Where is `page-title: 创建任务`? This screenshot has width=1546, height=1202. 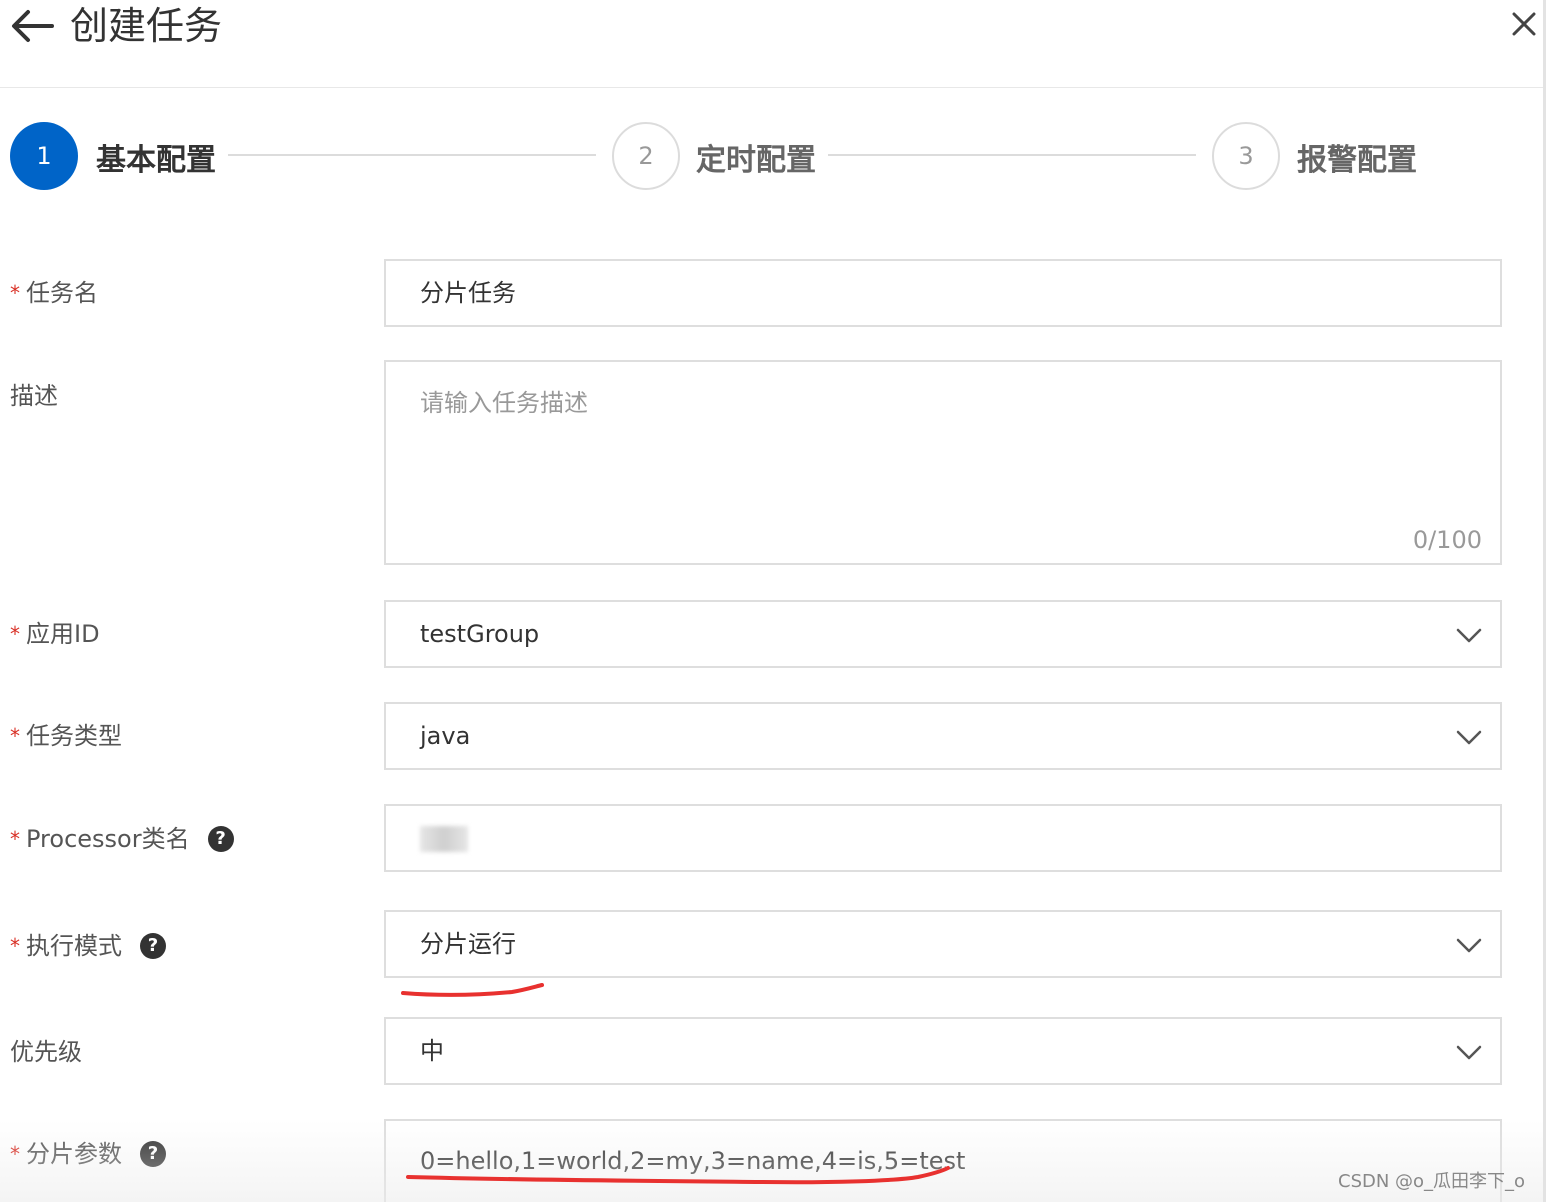 page-title: 创建任务 is located at coordinates (146, 26).